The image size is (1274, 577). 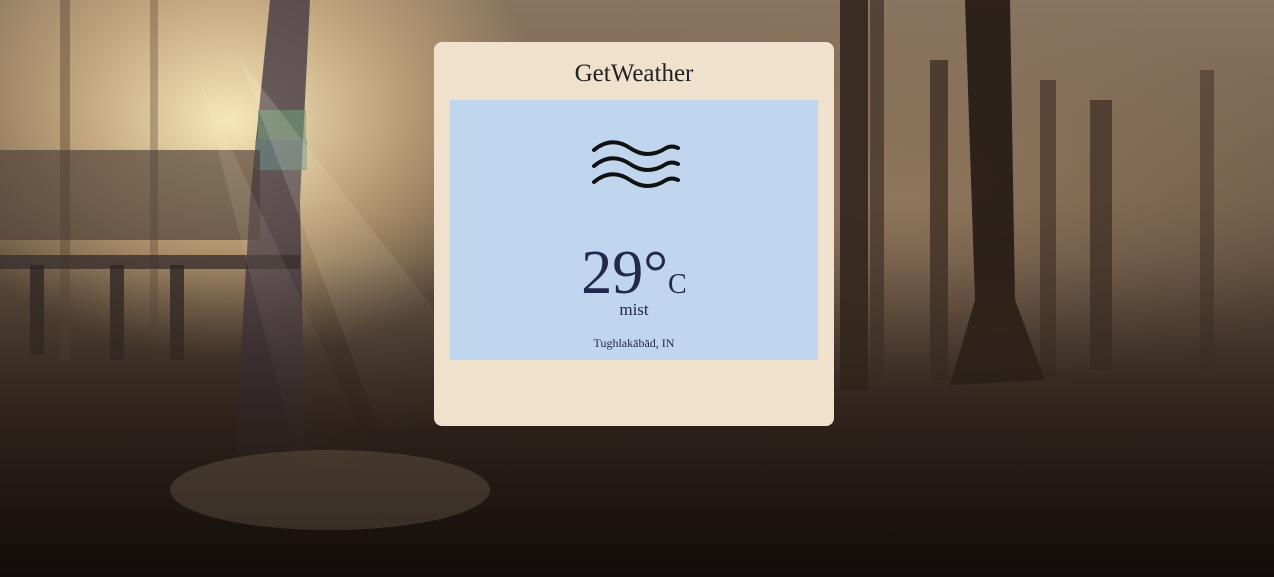 What do you see at coordinates (625, 273) in the screenshot?
I see `temperature-value: 29°` at bounding box center [625, 273].